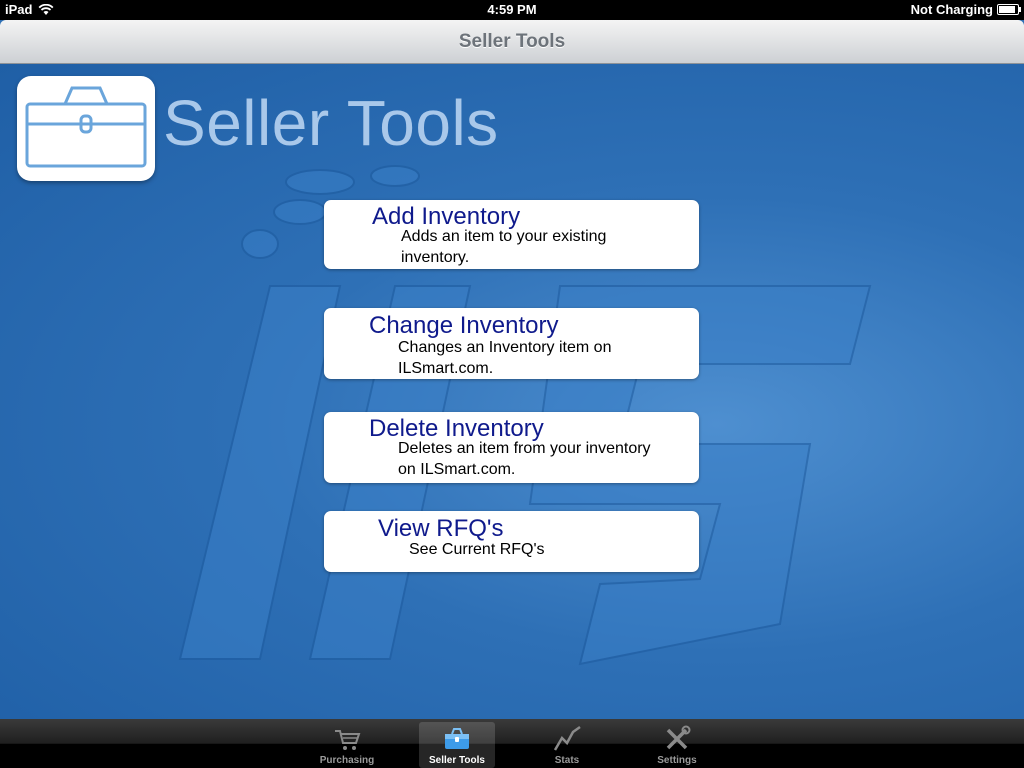 The height and width of the screenshot is (768, 1024). I want to click on cart-icon, so click(348, 740).